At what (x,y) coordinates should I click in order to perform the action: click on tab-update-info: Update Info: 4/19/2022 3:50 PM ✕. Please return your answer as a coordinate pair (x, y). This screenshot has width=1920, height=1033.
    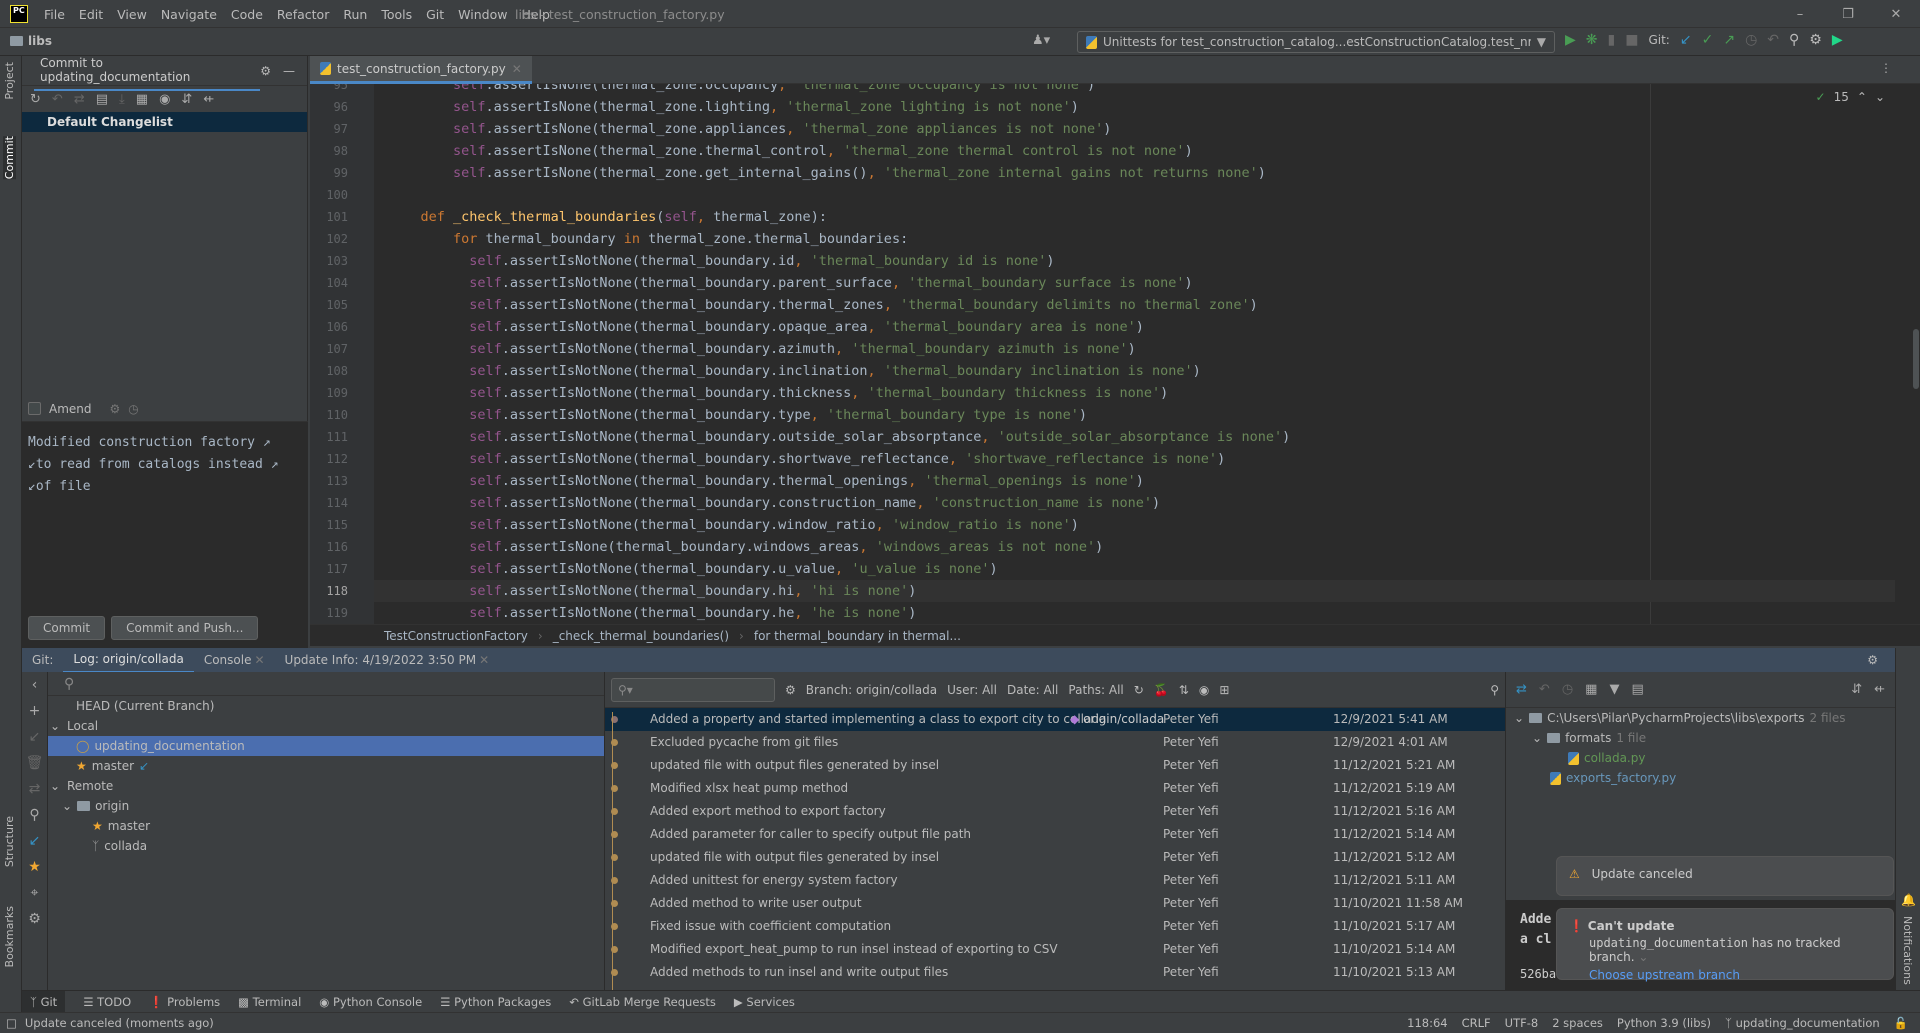
    Looking at the image, I should click on (387, 660).